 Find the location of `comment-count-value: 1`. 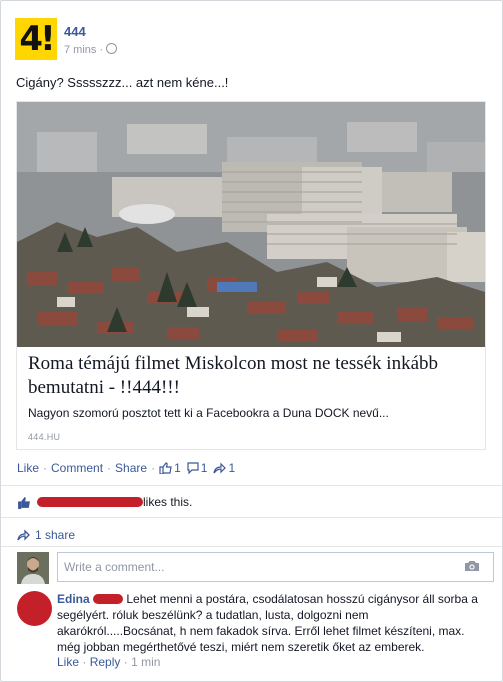

comment-count-value: 1 is located at coordinates (204, 468).